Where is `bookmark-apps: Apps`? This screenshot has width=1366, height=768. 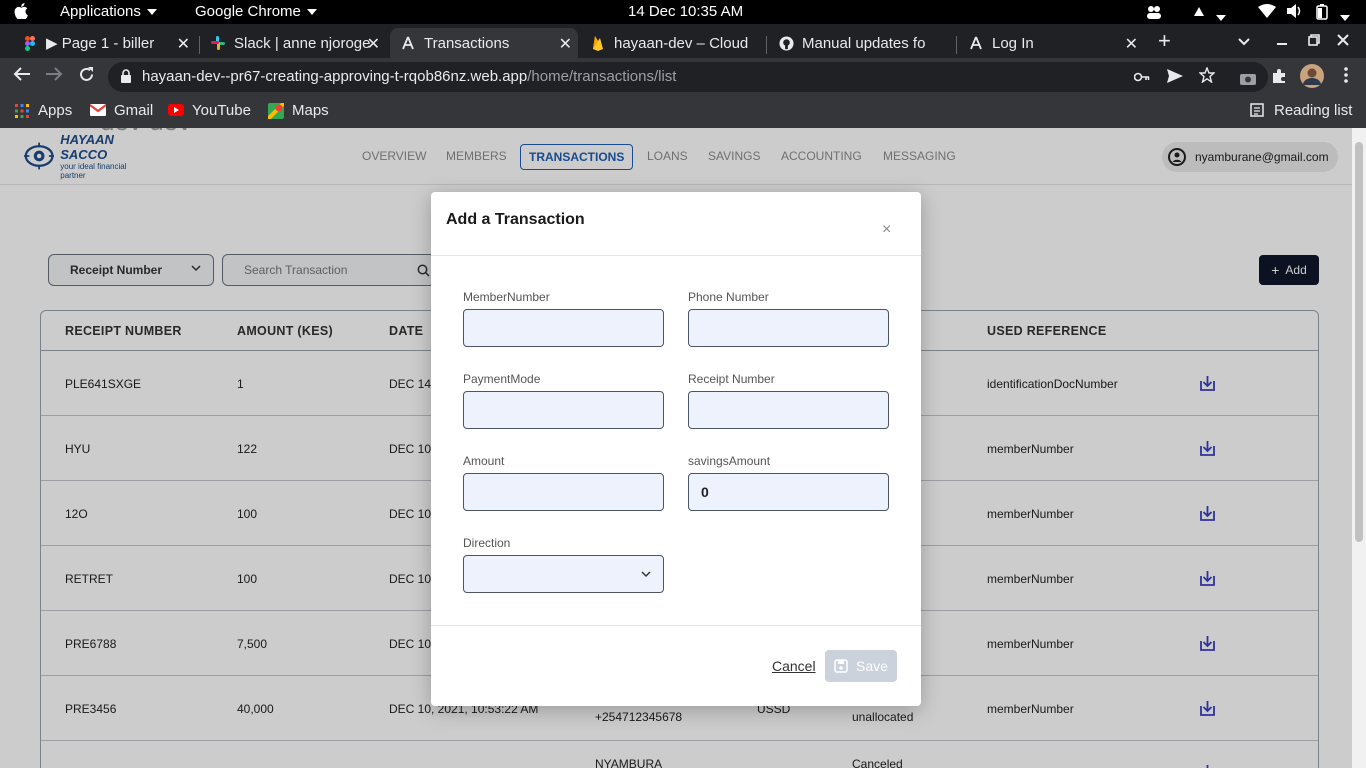 bookmark-apps: Apps is located at coordinates (43, 110).